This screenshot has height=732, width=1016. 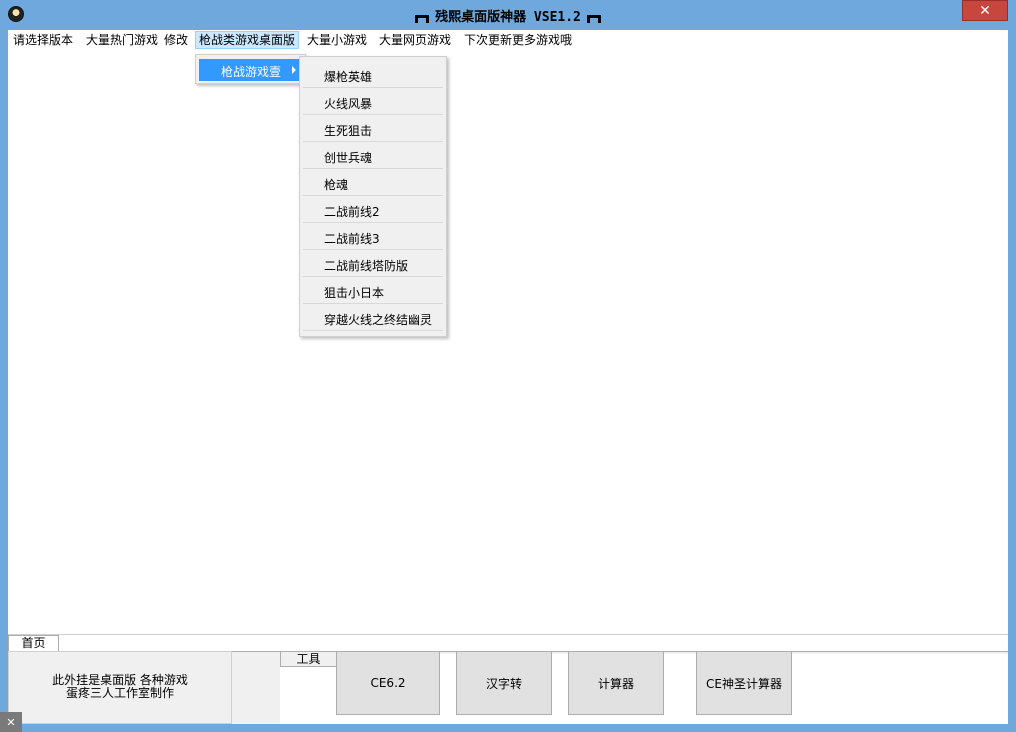 I want to click on menu-item-label: 创世兵魂, so click(x=348, y=158).